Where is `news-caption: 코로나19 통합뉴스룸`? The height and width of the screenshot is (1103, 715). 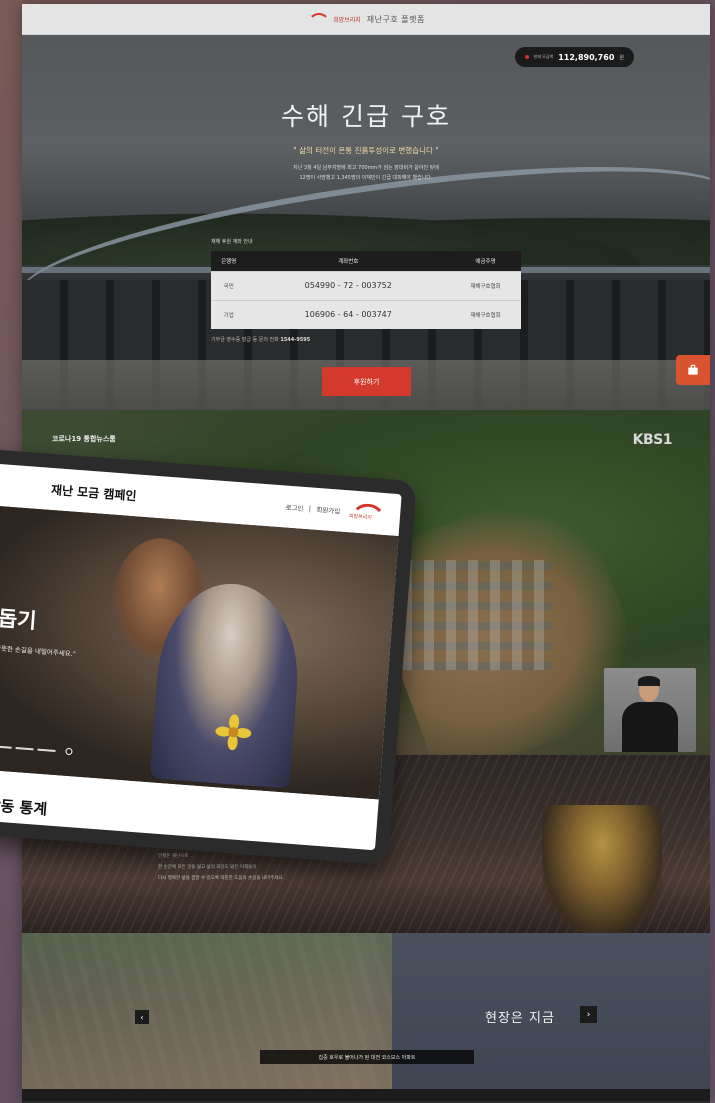
news-caption: 코로나19 통합뉴스룸 is located at coordinates (84, 439).